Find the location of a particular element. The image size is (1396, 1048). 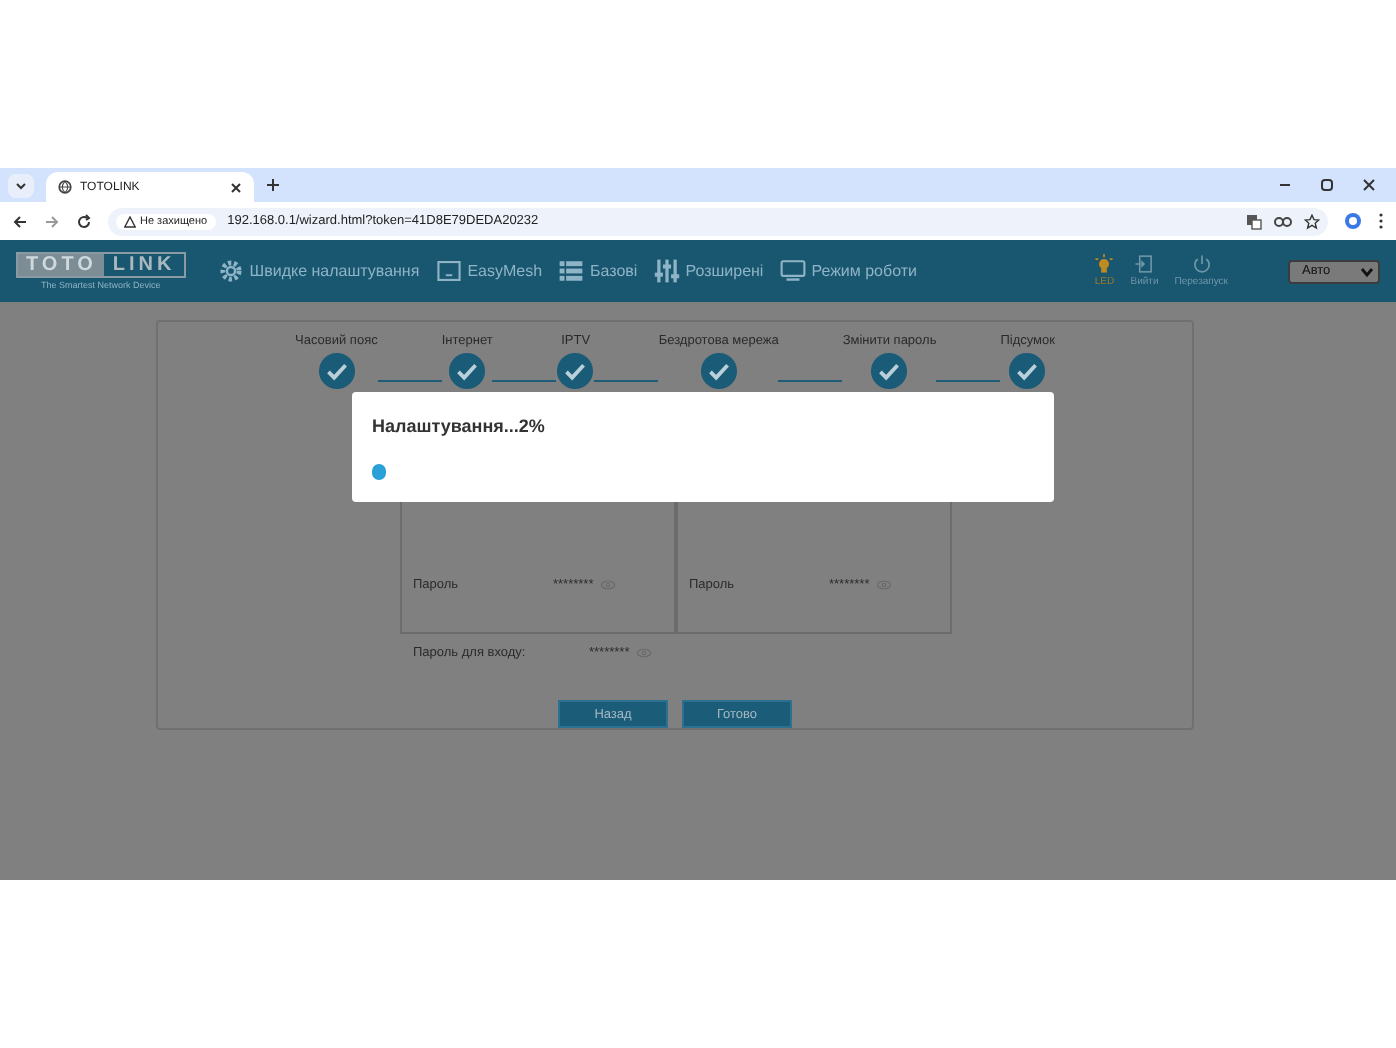

nav-item: Базові is located at coordinates (614, 271).